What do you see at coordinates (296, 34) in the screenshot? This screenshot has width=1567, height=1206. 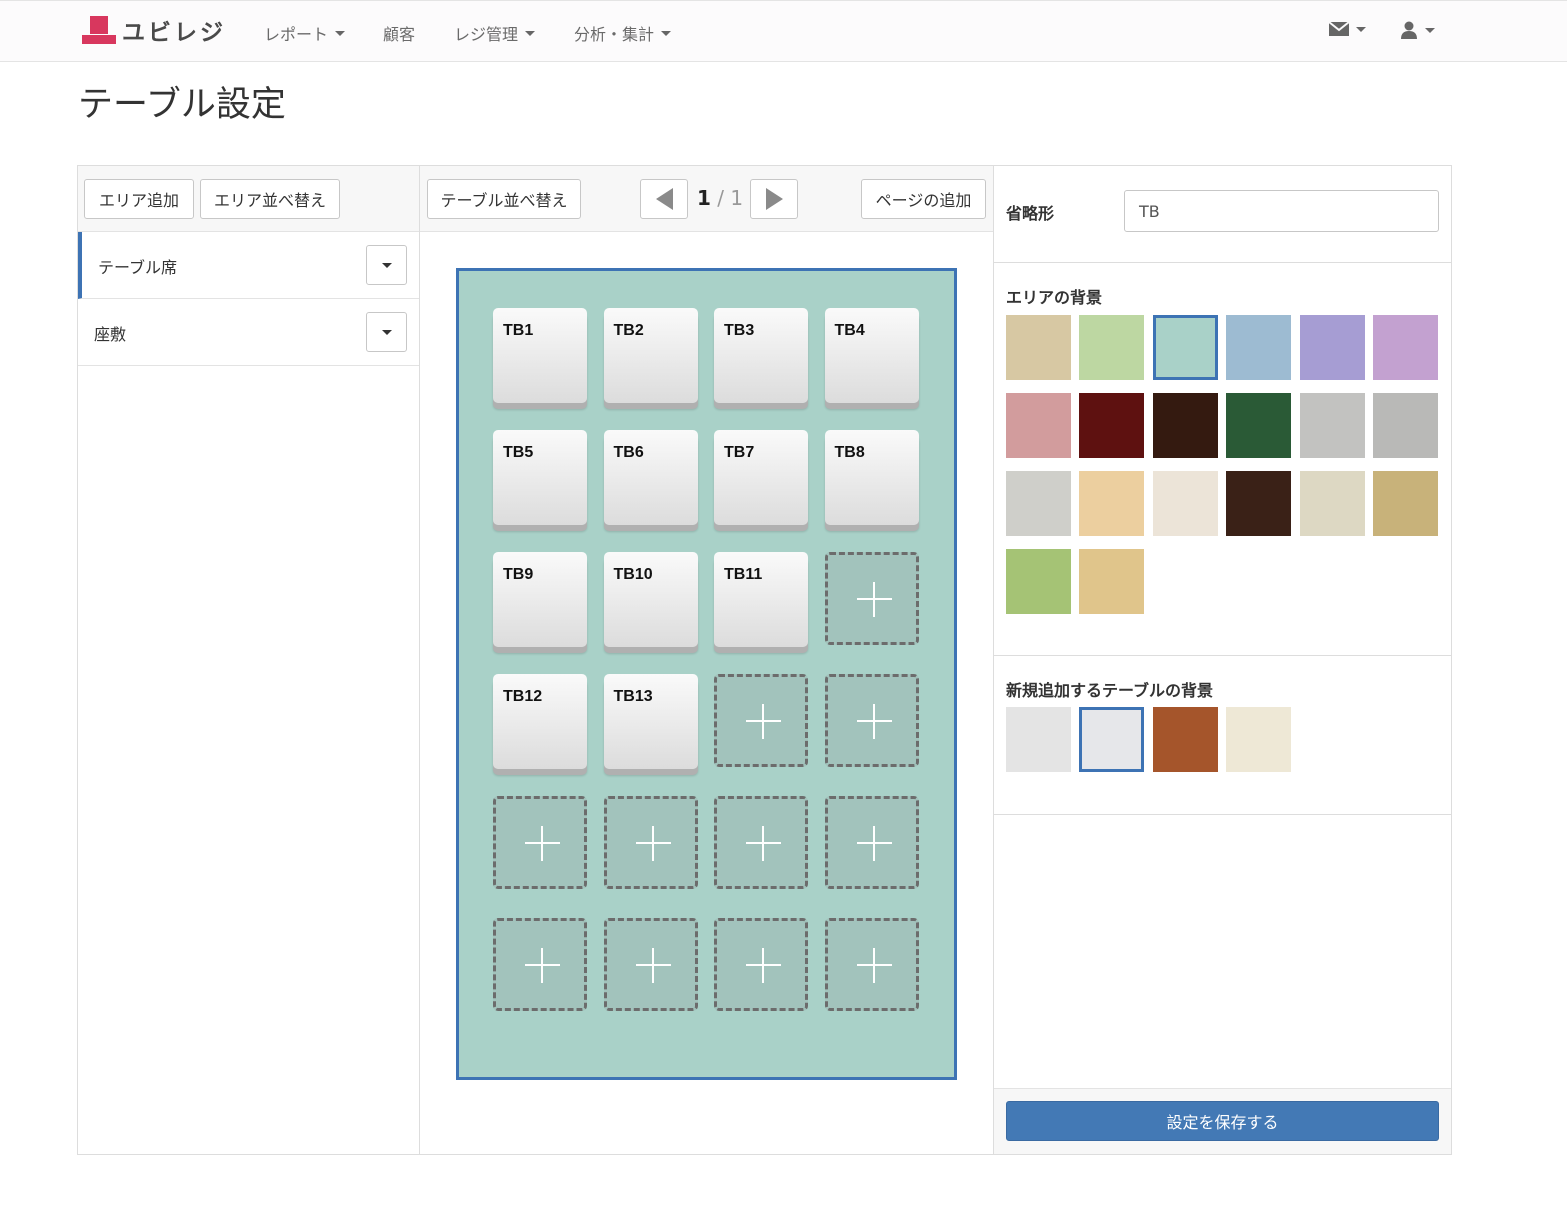 I see `nav-item-label: レポート` at bounding box center [296, 34].